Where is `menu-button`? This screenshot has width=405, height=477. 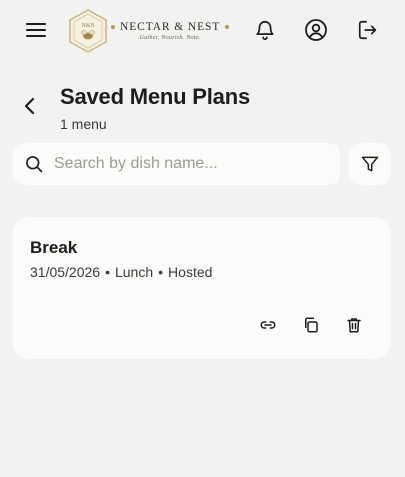
menu-button is located at coordinates (36, 30).